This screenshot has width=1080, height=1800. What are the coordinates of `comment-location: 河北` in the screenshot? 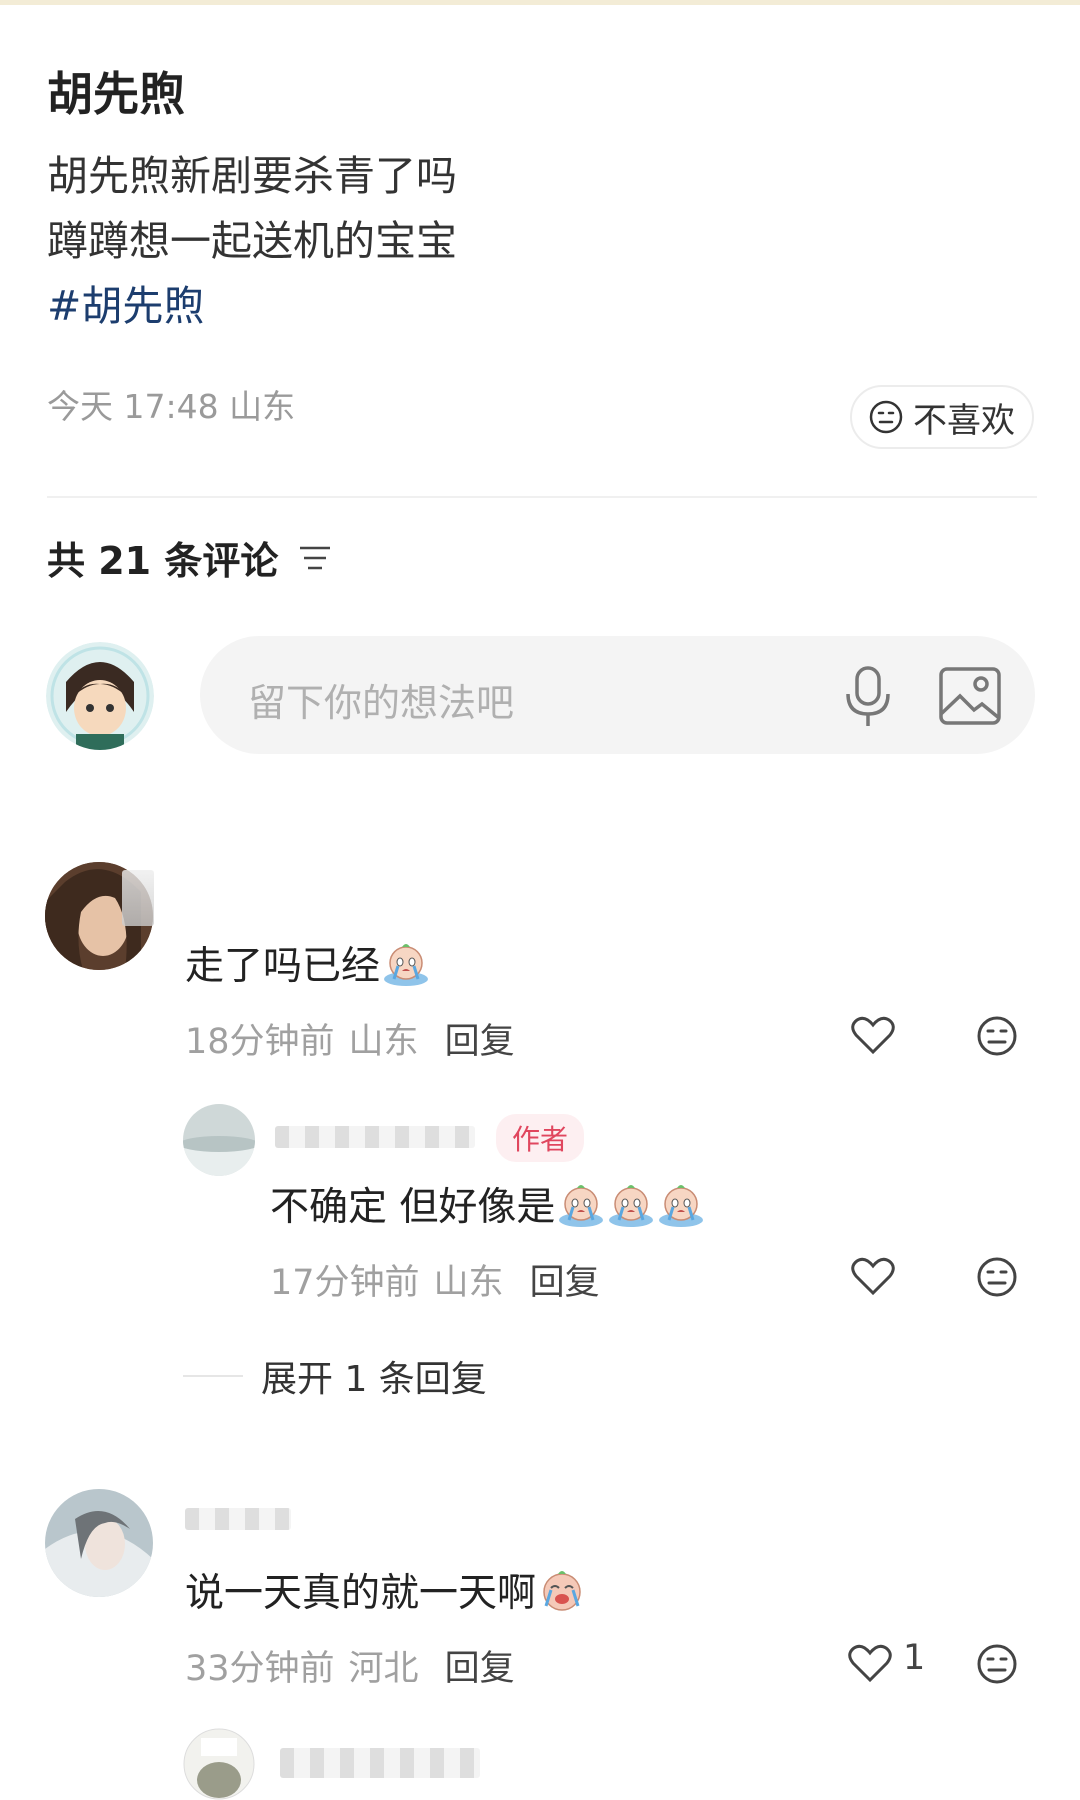 It's located at (383, 1669).